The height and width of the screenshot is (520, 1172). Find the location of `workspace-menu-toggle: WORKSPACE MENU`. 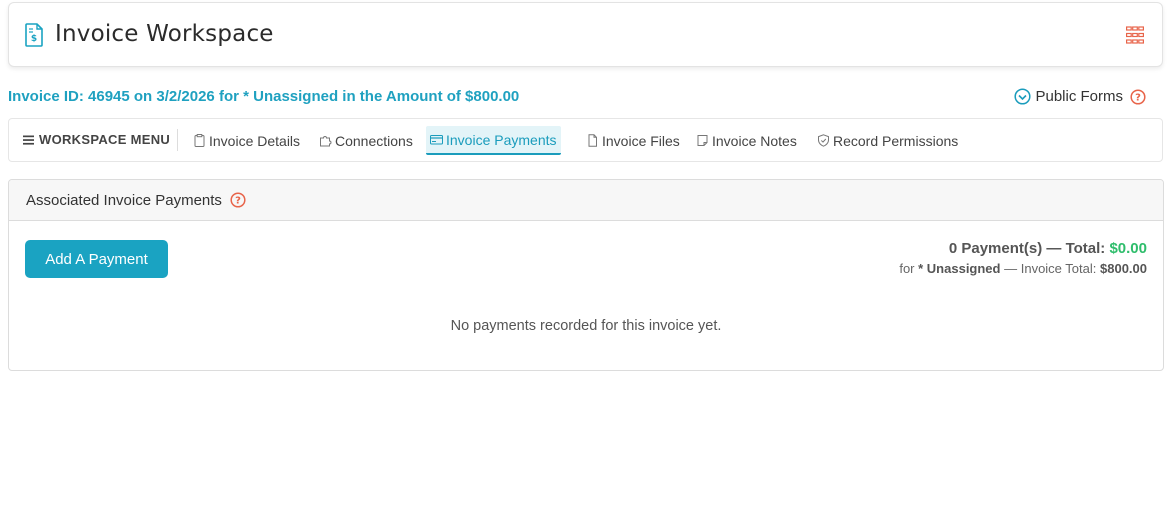

workspace-menu-toggle: WORKSPACE MENU is located at coordinates (96, 139).